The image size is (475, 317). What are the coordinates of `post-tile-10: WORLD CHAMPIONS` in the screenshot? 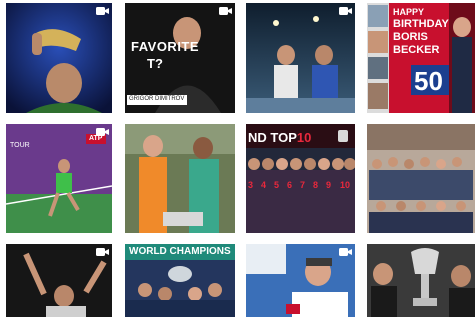 It's located at (180, 280).